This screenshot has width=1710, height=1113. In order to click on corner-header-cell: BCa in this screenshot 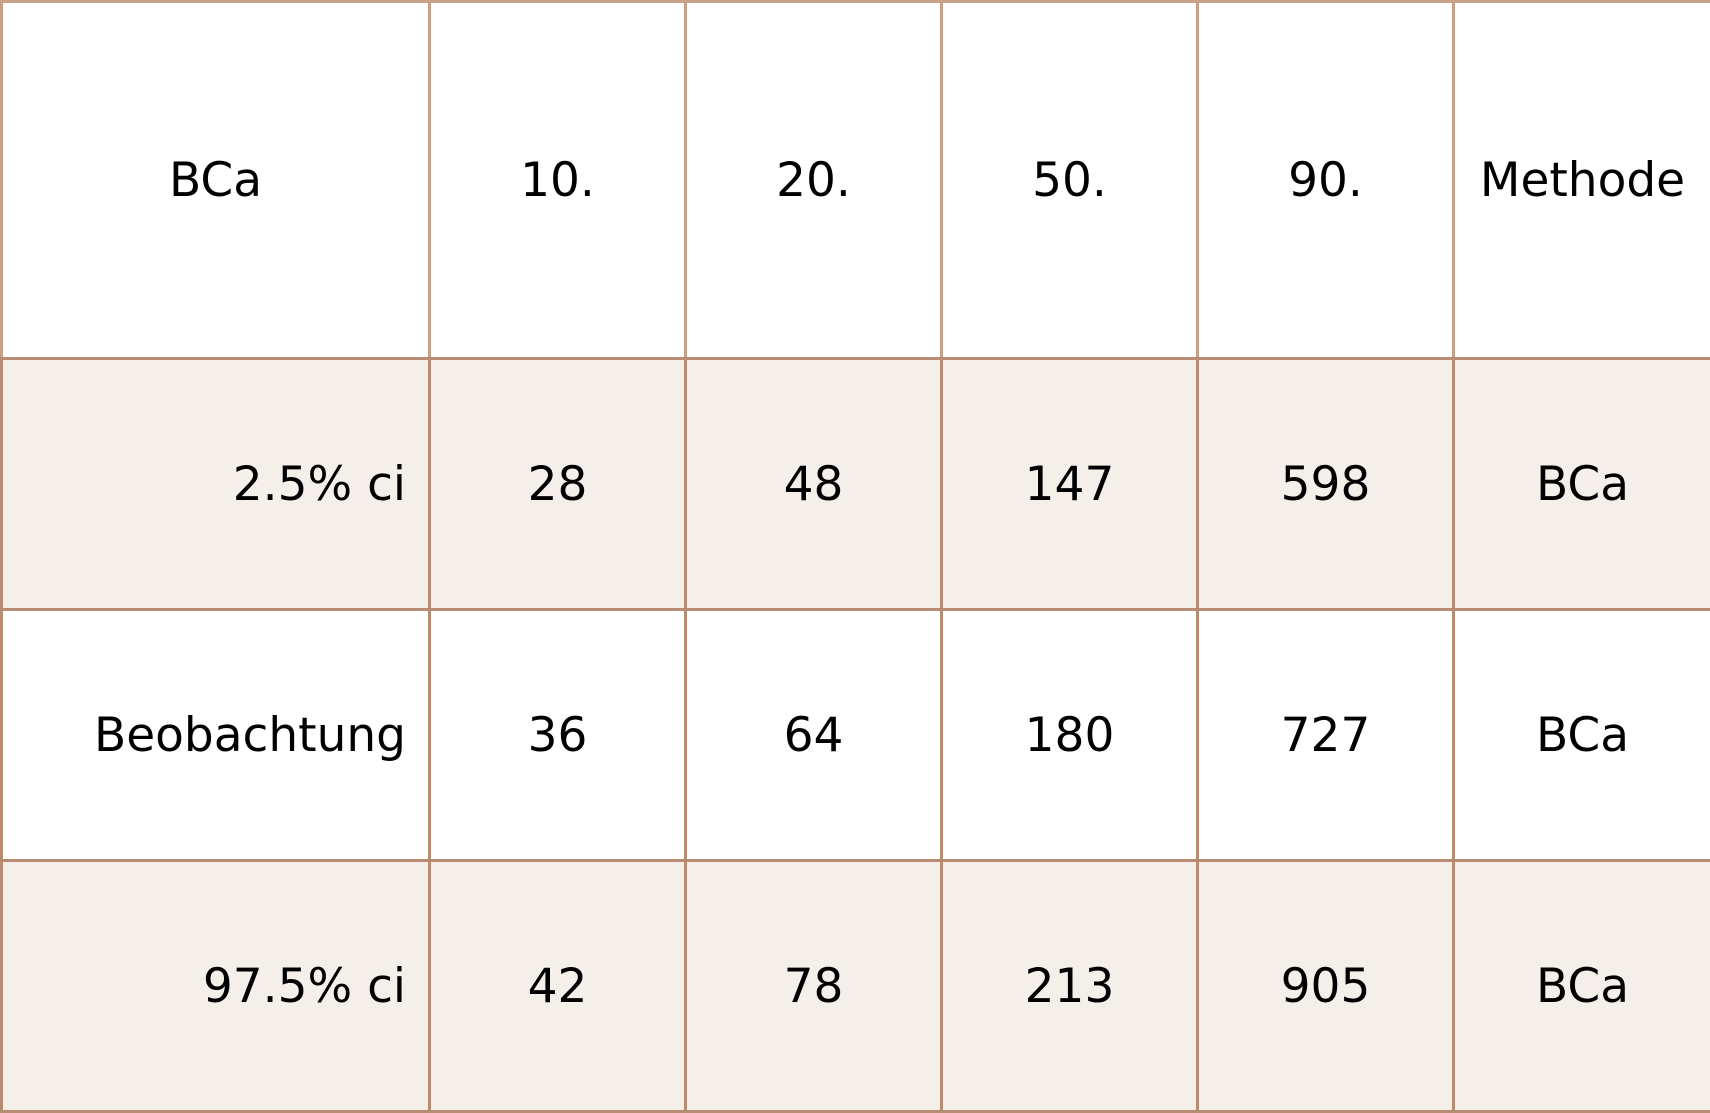, I will do `click(216, 180)`.